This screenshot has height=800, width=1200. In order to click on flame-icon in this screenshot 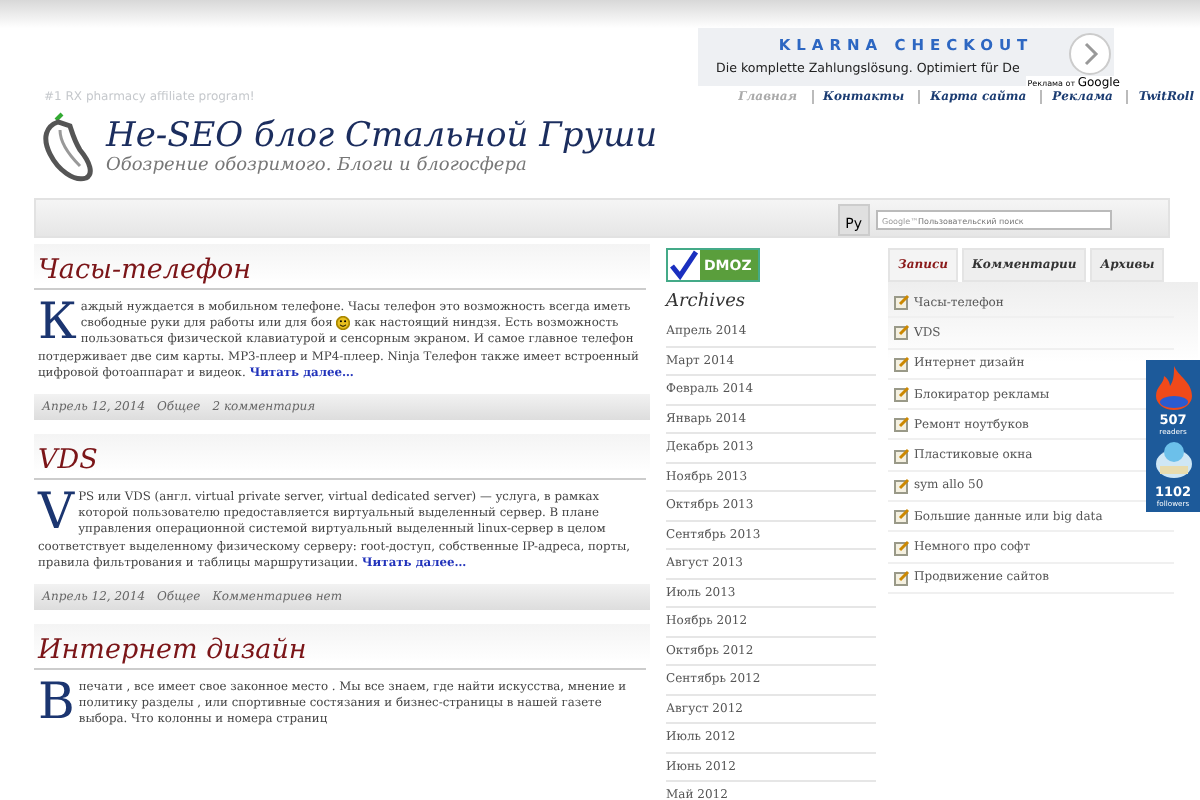, I will do `click(1173, 388)`.